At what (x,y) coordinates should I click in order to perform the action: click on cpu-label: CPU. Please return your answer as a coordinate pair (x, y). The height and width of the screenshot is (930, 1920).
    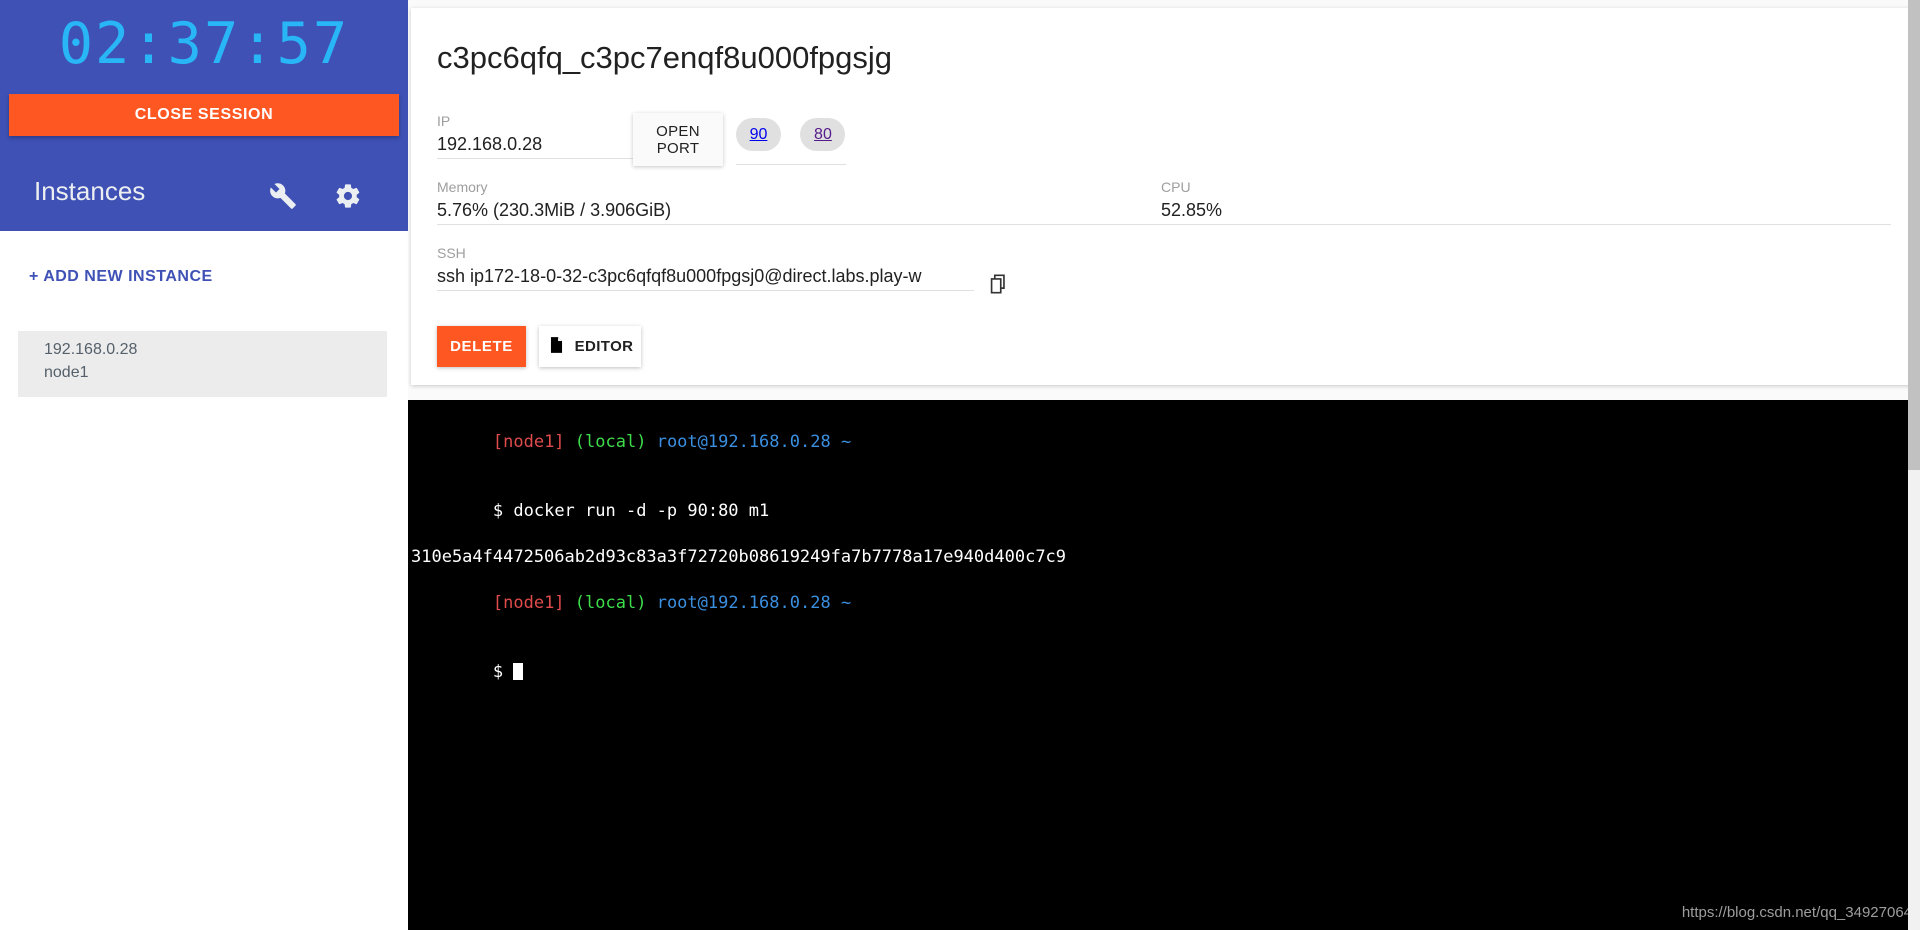
    Looking at the image, I should click on (1176, 187).